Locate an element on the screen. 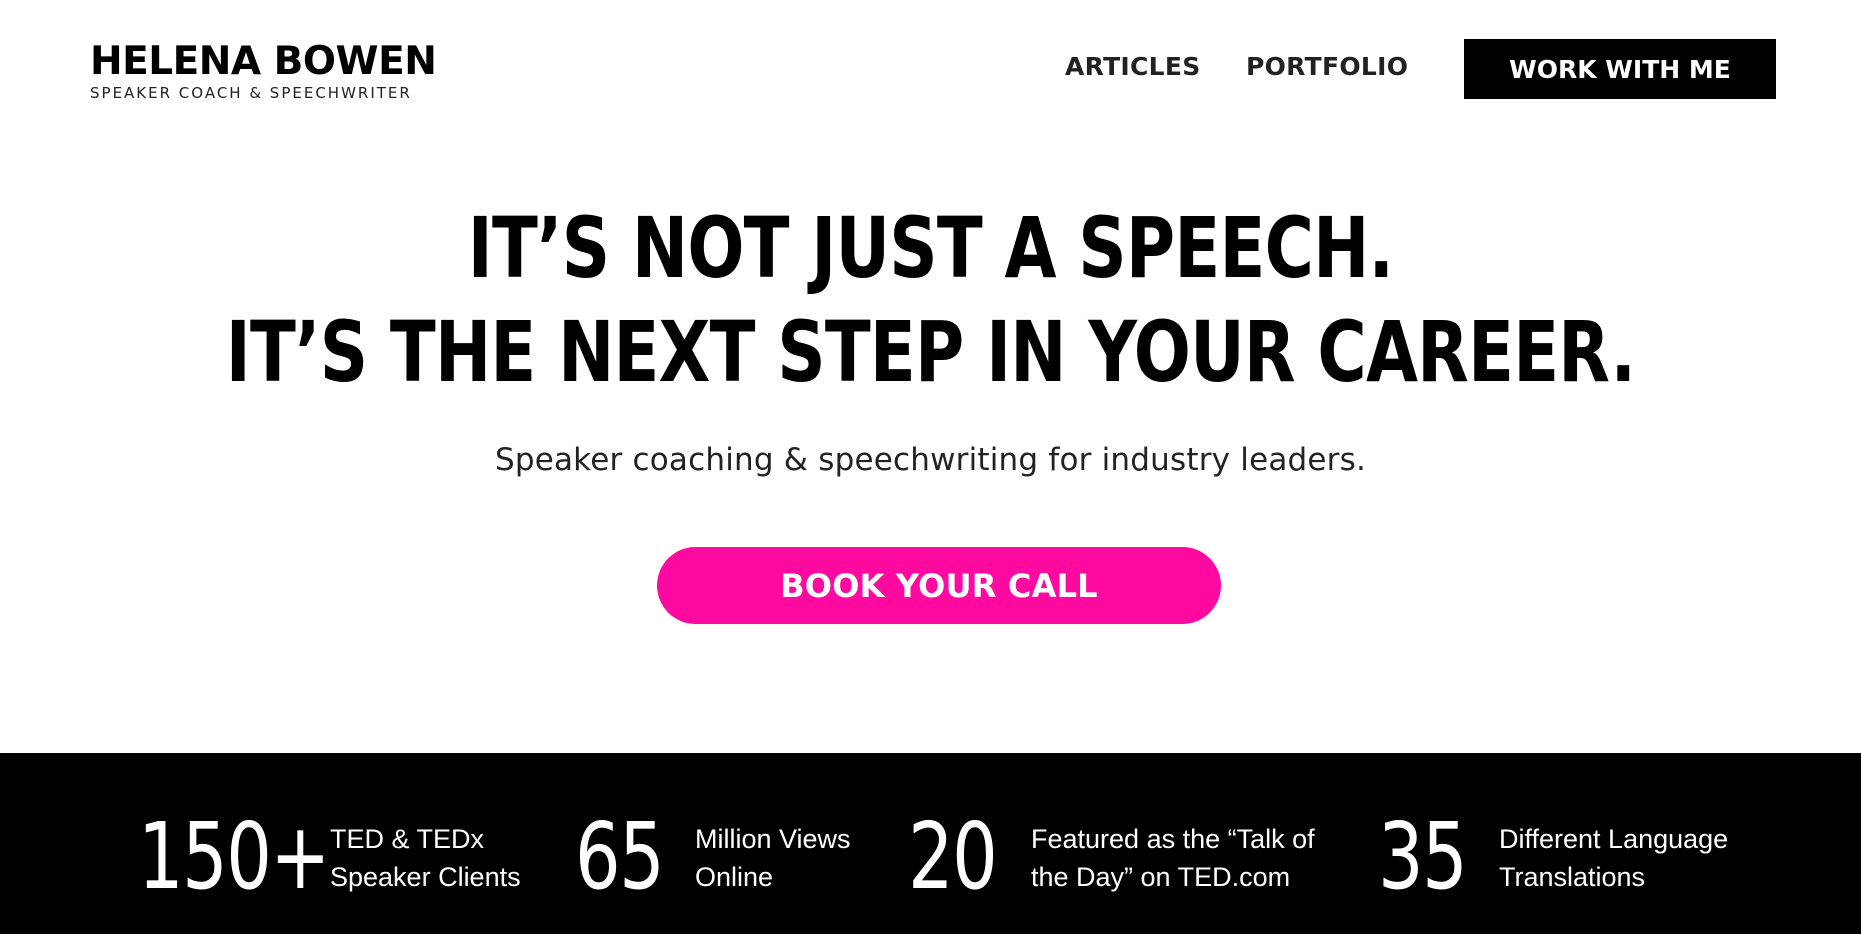  stat-number-clients: 150+ is located at coordinates (234, 856).